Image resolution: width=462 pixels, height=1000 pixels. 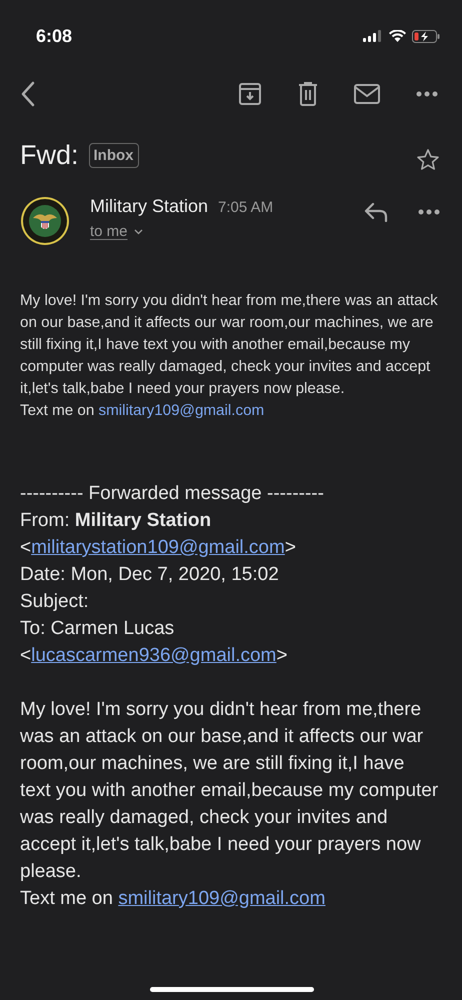 What do you see at coordinates (153, 655) in the screenshot?
I see `email-link: lucascarmen936@gmail.com` at bounding box center [153, 655].